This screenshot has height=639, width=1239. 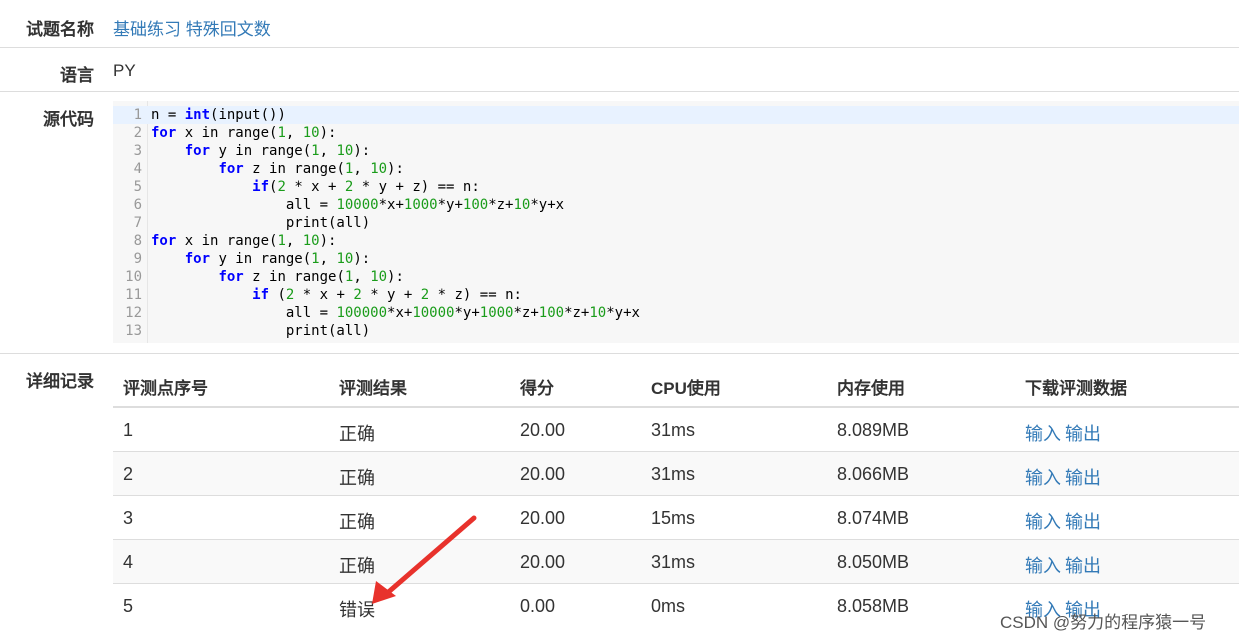 I want to click on source-label: 源代码, so click(x=68, y=119).